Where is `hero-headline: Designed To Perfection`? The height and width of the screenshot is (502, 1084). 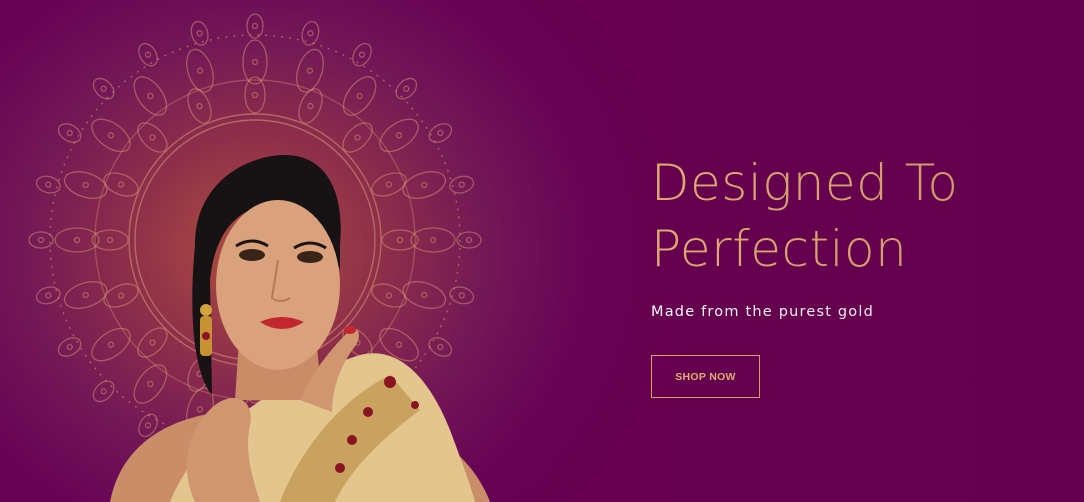
hero-headline: Designed To Perfection is located at coordinates (861, 216).